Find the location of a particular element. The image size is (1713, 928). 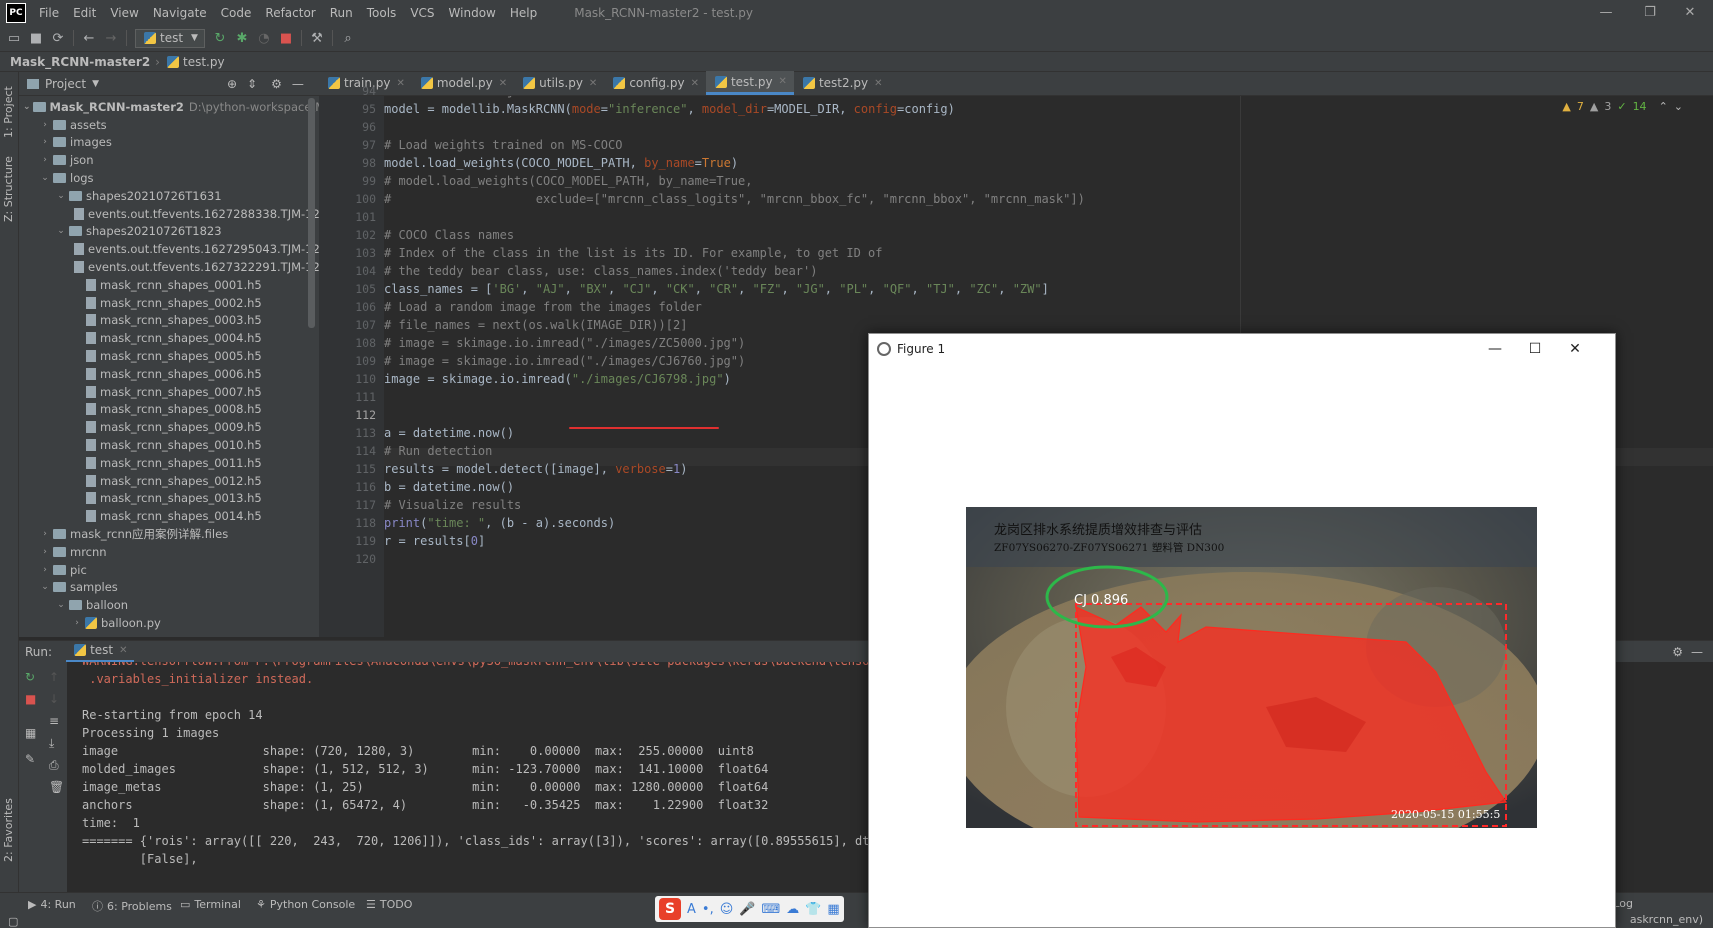

menu-help: Help is located at coordinates (523, 13).